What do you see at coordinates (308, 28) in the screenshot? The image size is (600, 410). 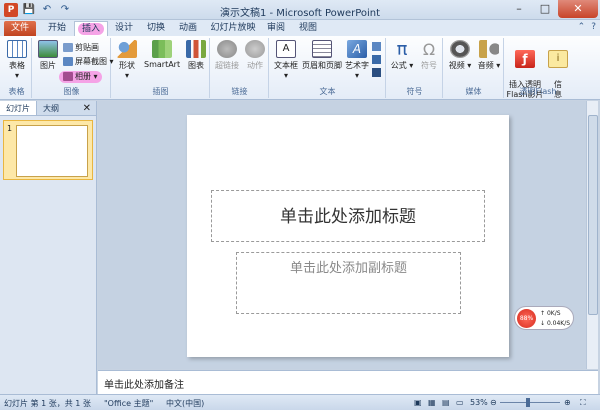 I see `tab-view: 视图` at bounding box center [308, 28].